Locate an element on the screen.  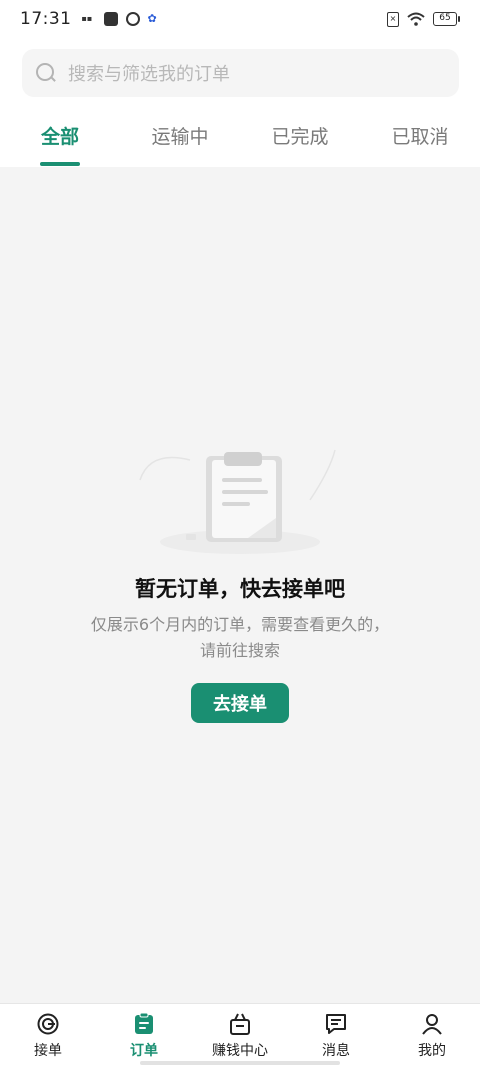
nav-label-orders: 订单 is located at coordinates (144, 1051).